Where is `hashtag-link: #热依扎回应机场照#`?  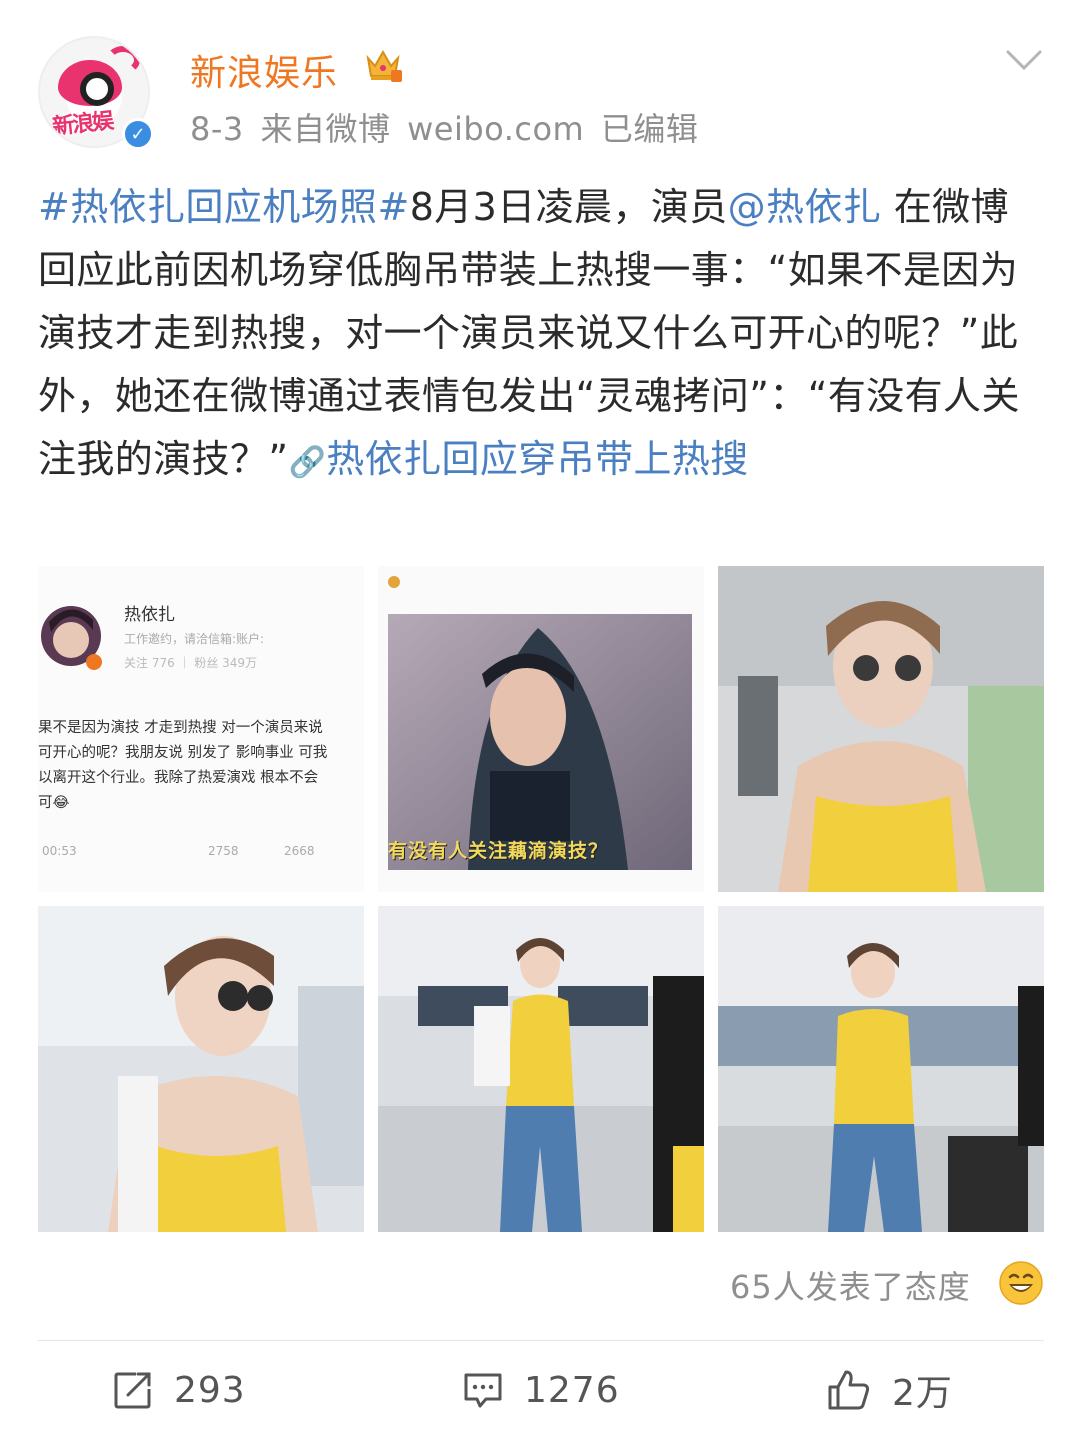 hashtag-link: #热依扎回应机场照# is located at coordinates (224, 207).